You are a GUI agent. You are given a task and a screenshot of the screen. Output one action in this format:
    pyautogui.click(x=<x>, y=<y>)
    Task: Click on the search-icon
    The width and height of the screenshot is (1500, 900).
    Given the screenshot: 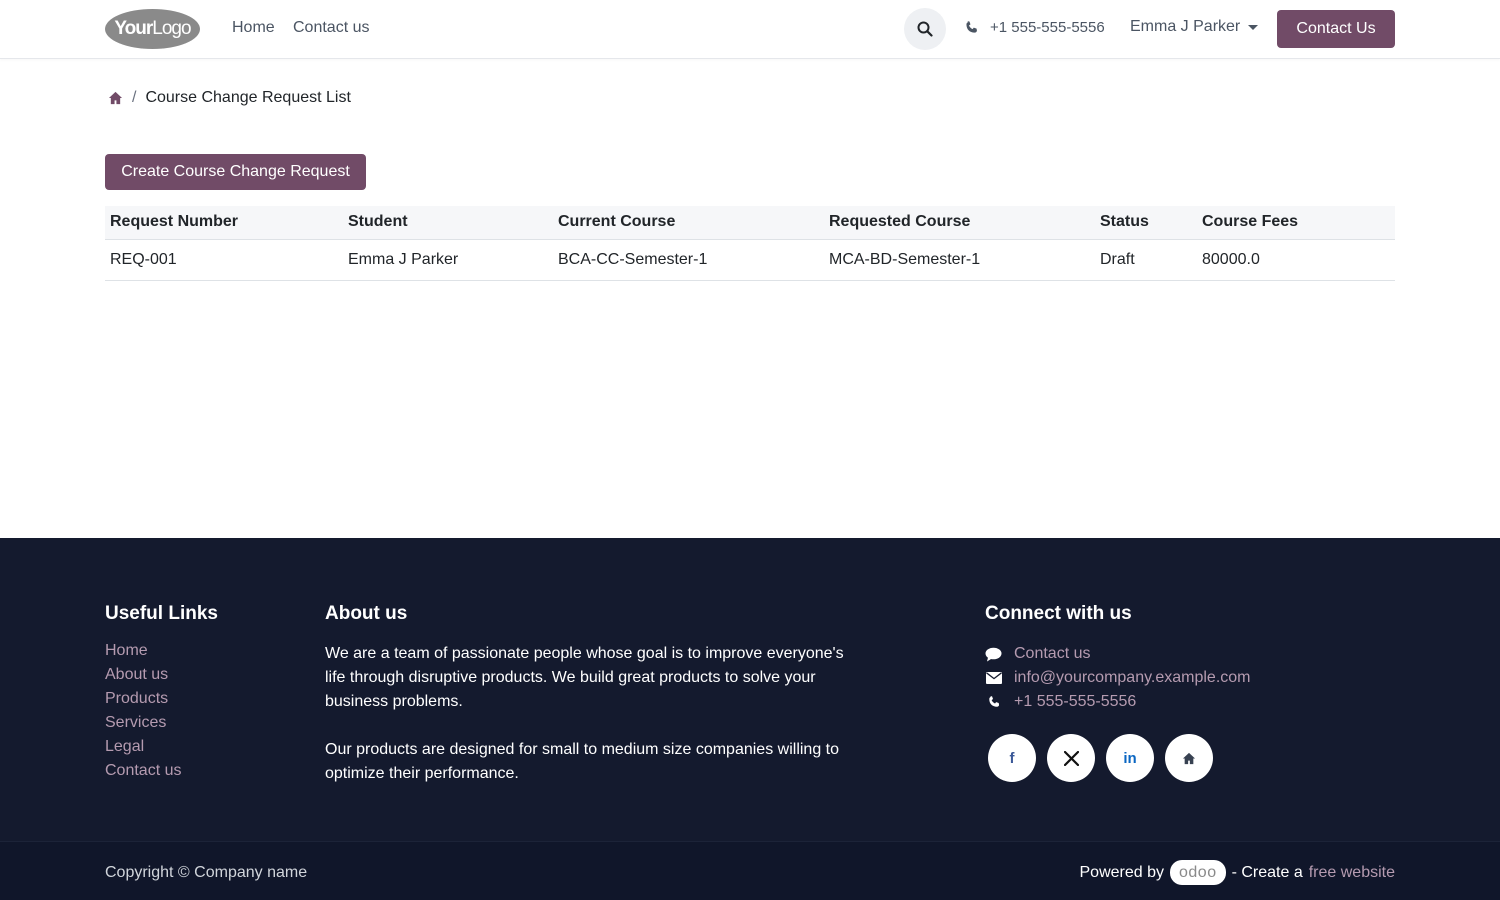 What is the action you would take?
    pyautogui.click(x=925, y=29)
    